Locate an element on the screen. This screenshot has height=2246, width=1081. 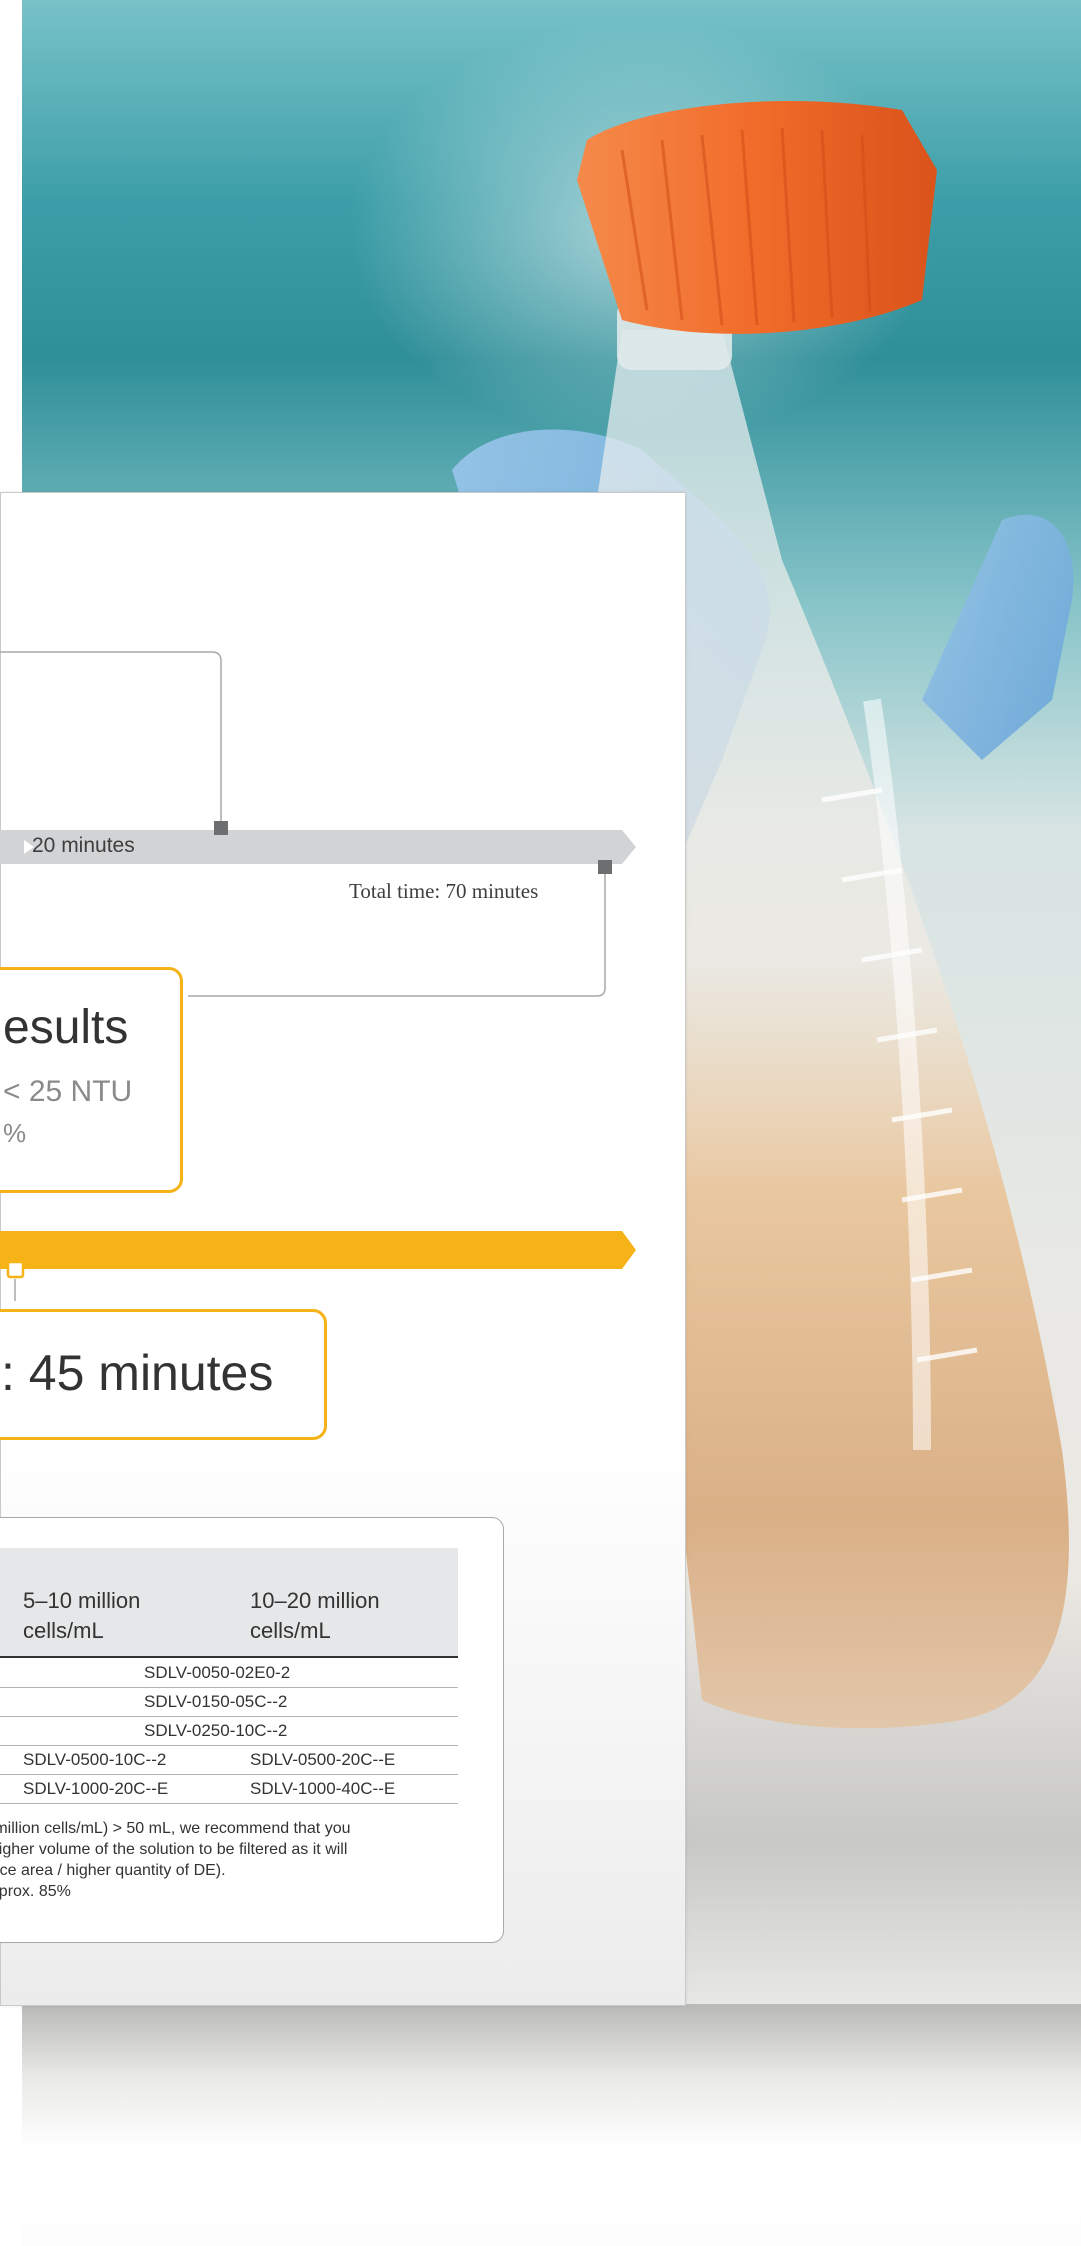
table-row: SDLV-0050-02E0-2 is located at coordinates (229, 1673).